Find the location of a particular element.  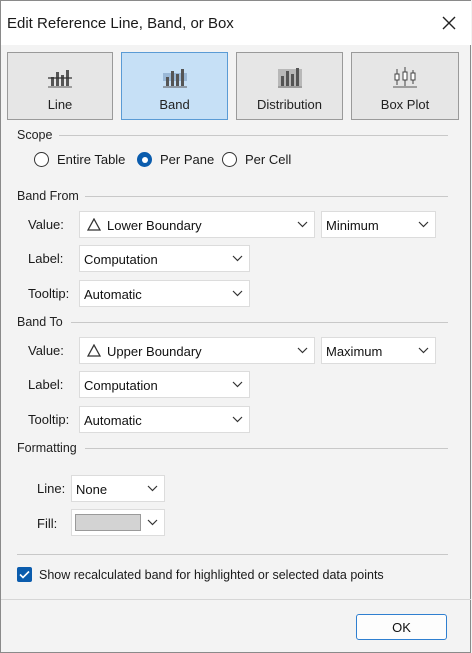

options-divider is located at coordinates (232, 554).